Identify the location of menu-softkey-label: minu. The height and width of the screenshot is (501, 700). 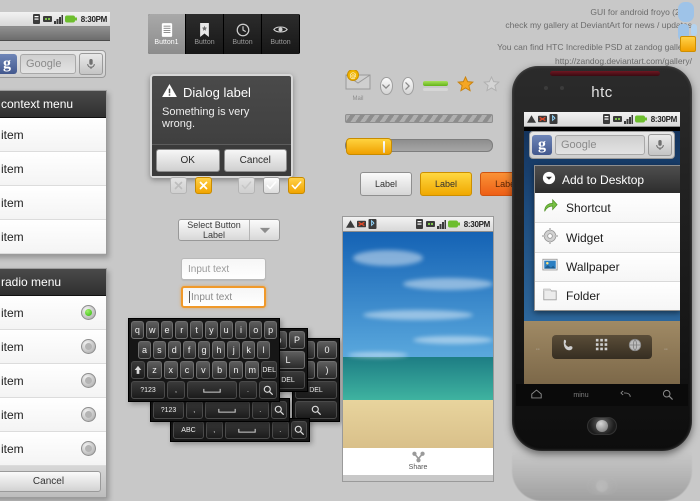
(580, 395).